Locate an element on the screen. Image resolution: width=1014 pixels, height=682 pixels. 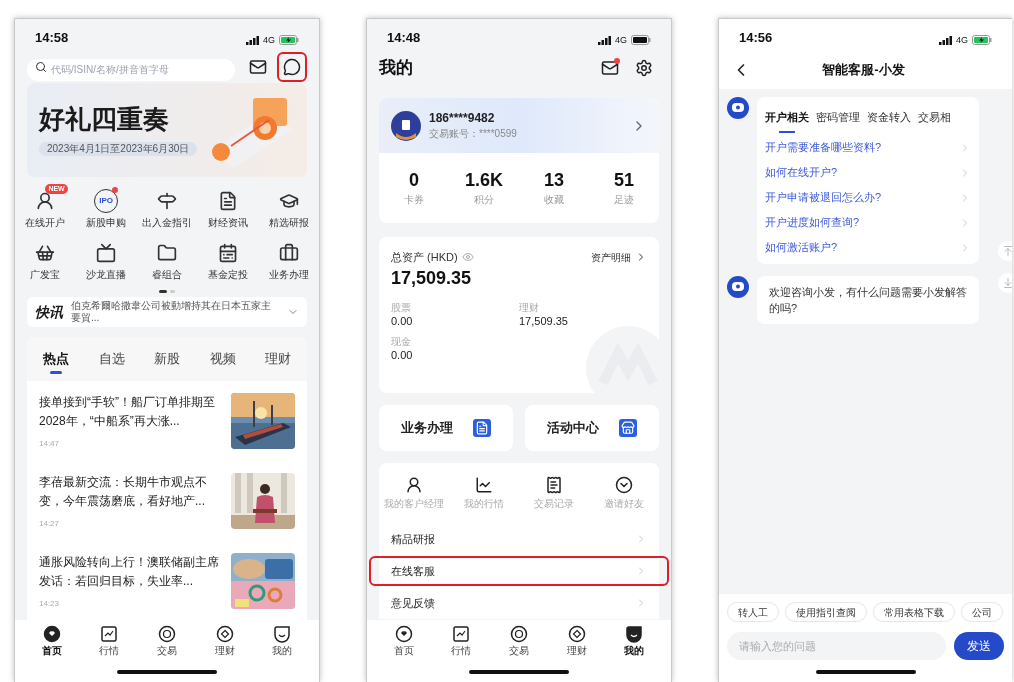
shortcut-item: IPO 新股申购 is located at coordinates (106, 209).